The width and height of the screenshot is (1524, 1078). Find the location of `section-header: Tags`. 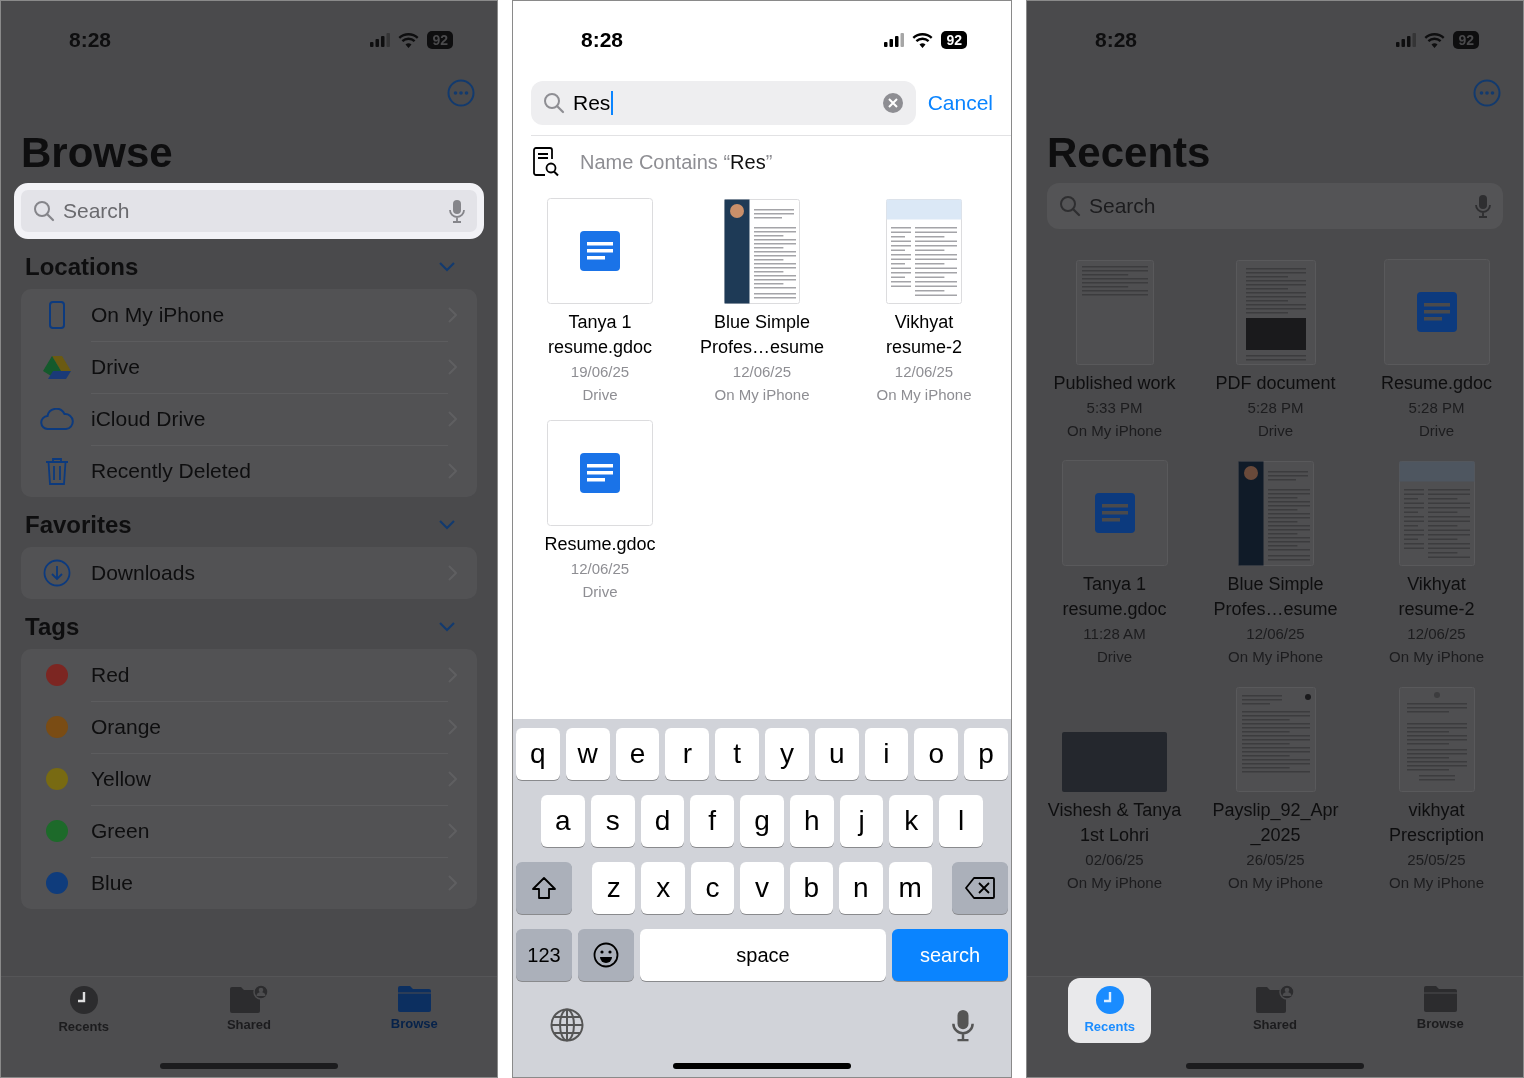

section-header: Tags is located at coordinates (52, 627).